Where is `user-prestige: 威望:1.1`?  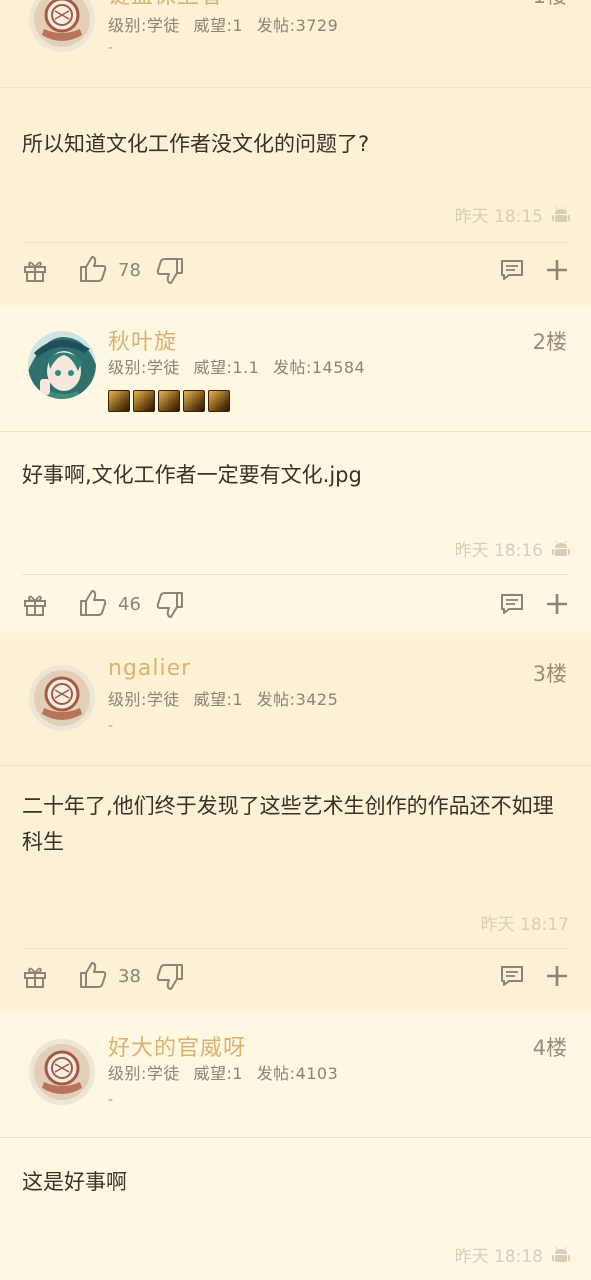
user-prestige: 威望:1.1 is located at coordinates (226, 367).